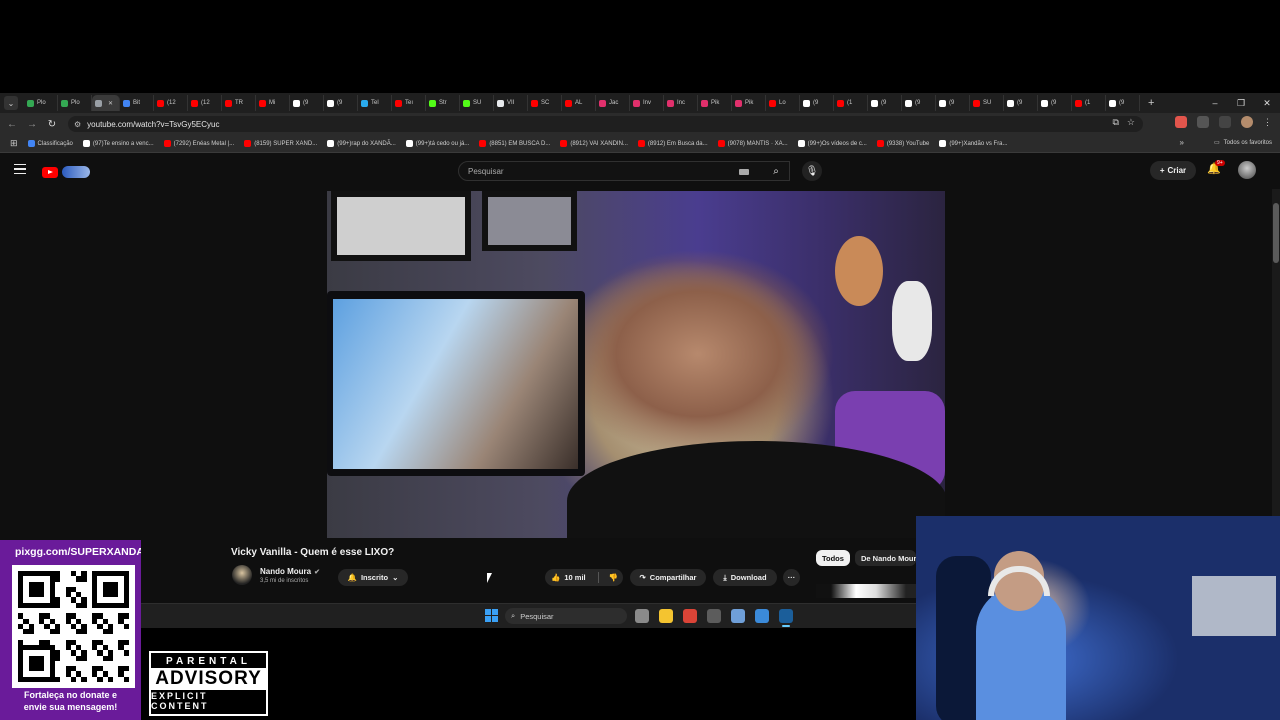  I want to click on chrome-icon, so click(690, 616).